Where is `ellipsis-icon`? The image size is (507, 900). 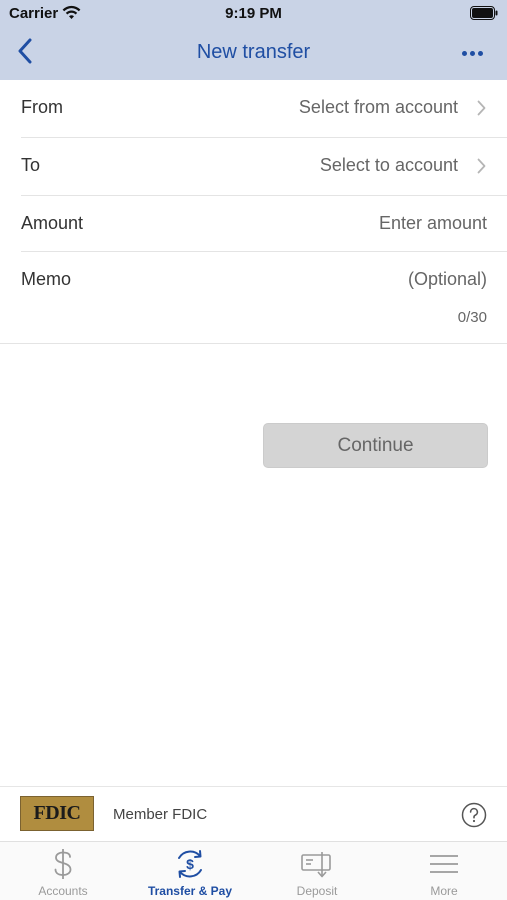
ellipsis-icon is located at coordinates (464, 53).